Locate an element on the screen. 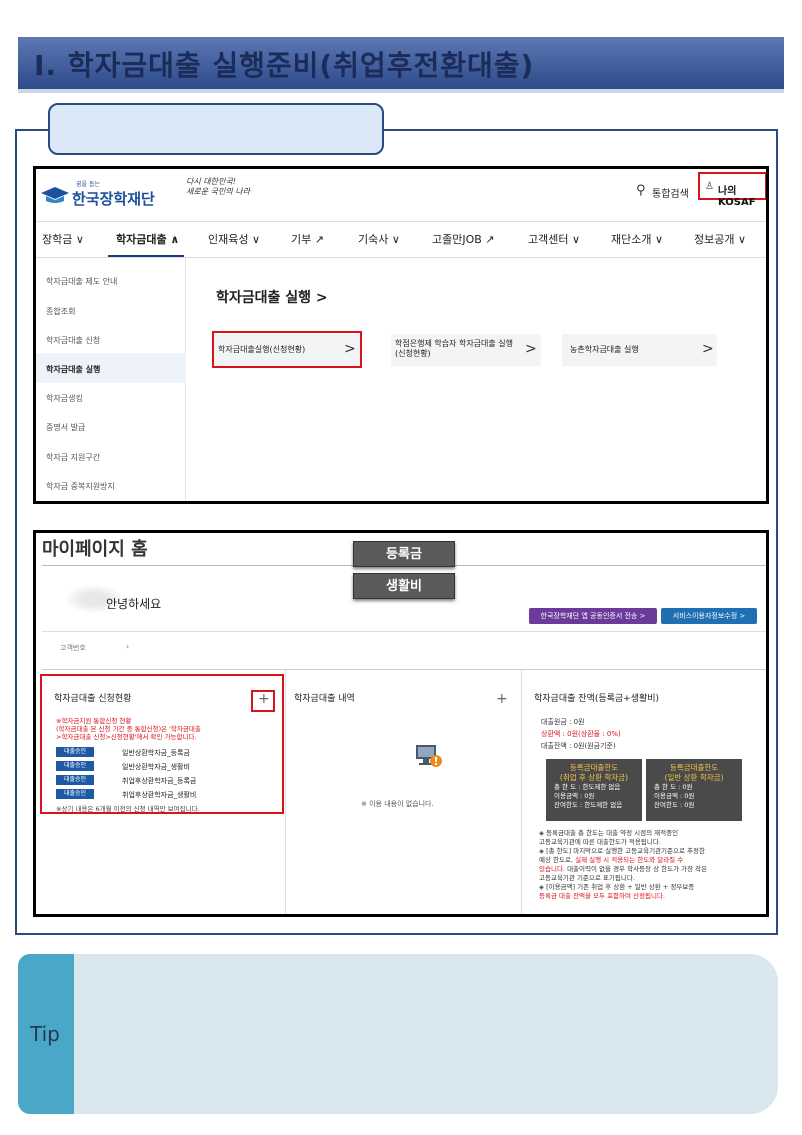 The image size is (802, 1135). nav-scholarship: 장학금 ∨ is located at coordinates (63, 239).